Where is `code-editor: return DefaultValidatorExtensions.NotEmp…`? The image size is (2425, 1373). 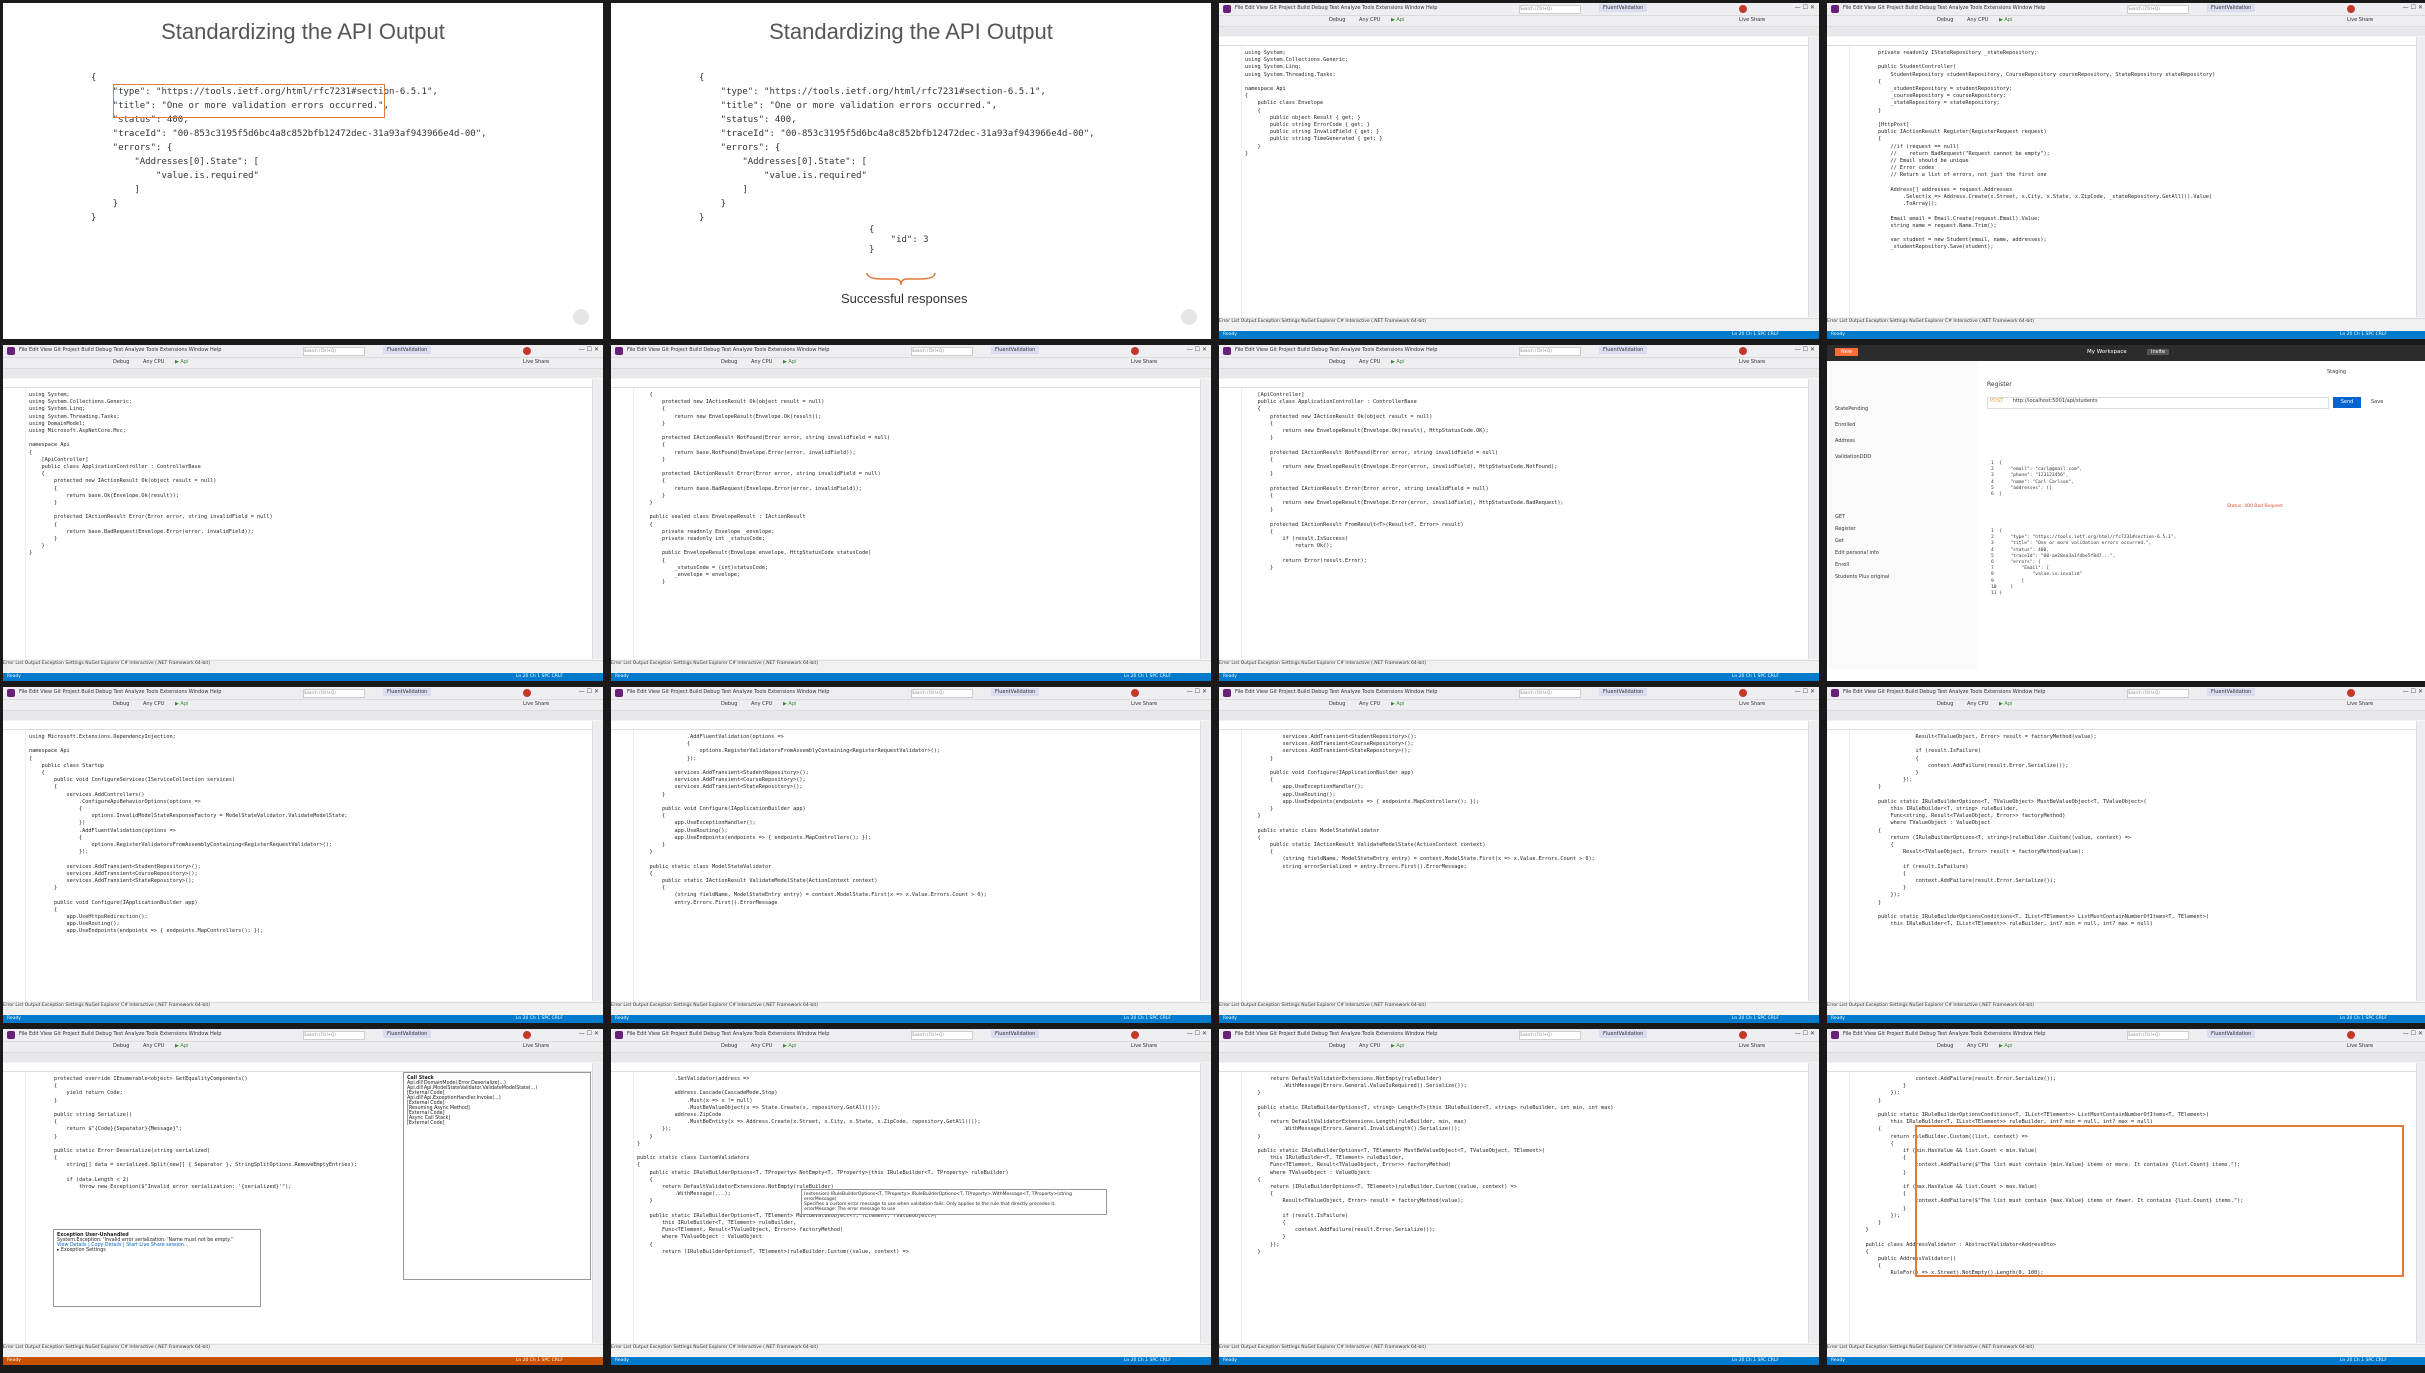
code-editor: return DefaultValidatorExtensions.NotEmp… is located at coordinates (1514, 1207).